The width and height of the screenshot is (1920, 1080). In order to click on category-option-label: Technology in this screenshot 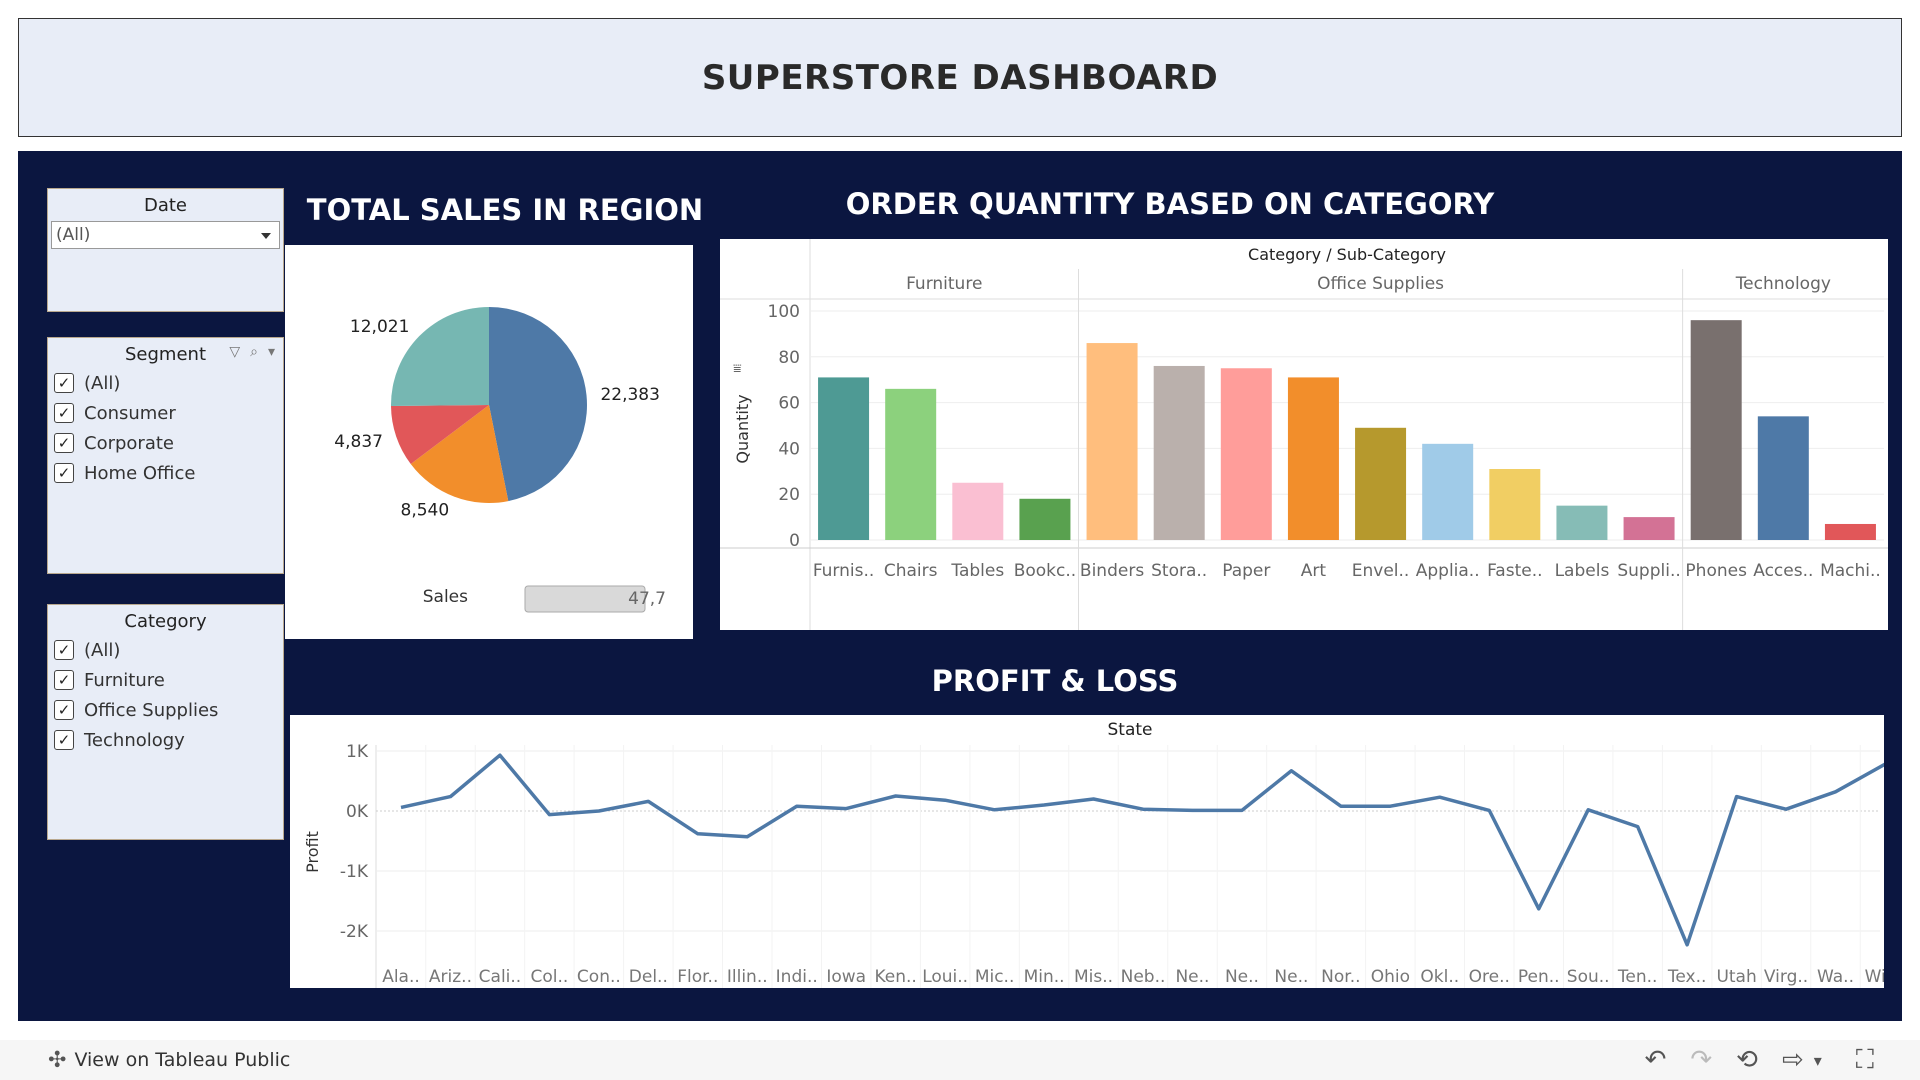, I will do `click(134, 740)`.